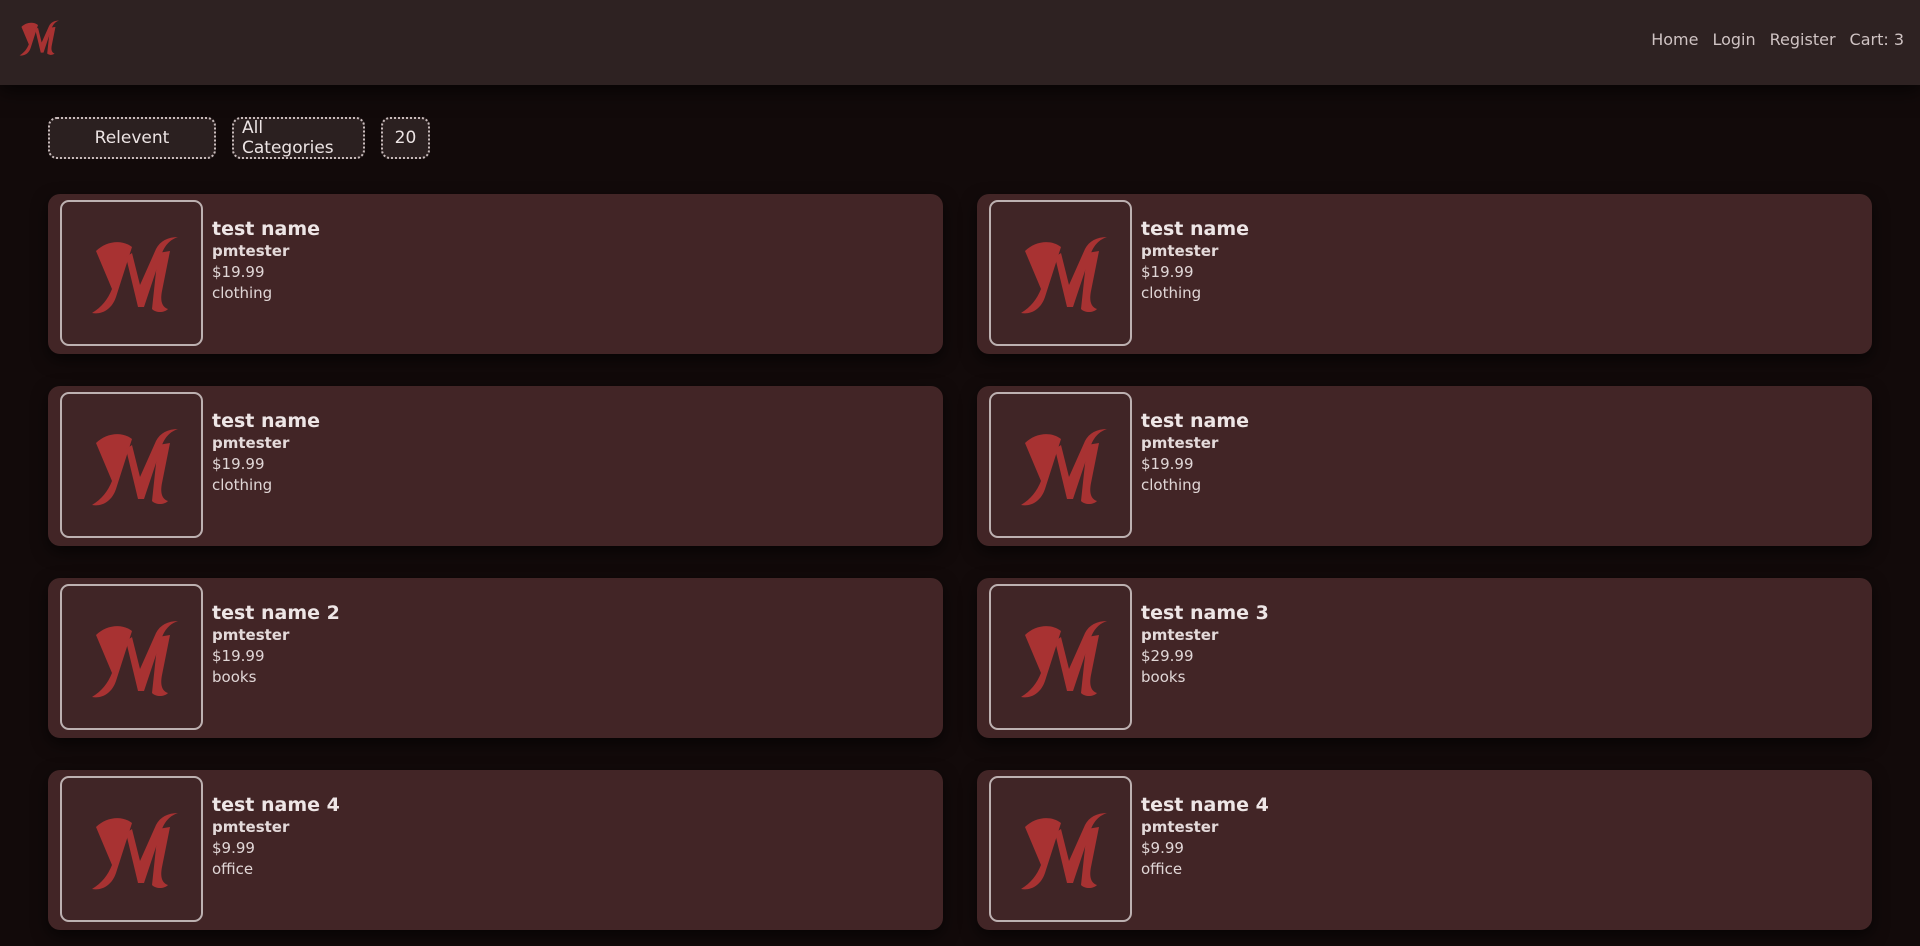 This screenshot has height=946, width=1920. What do you see at coordinates (276, 647) in the screenshot?
I see `product-info: test name 2 pmtester $19.99 books` at bounding box center [276, 647].